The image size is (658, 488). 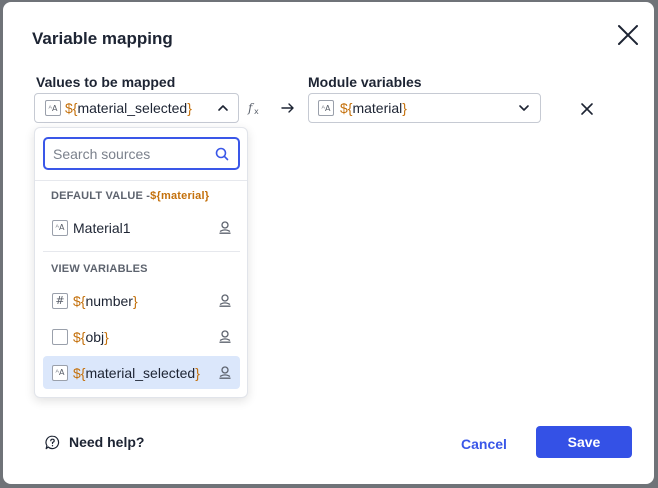 I want to click on object-type-icon, so click(x=60, y=336).